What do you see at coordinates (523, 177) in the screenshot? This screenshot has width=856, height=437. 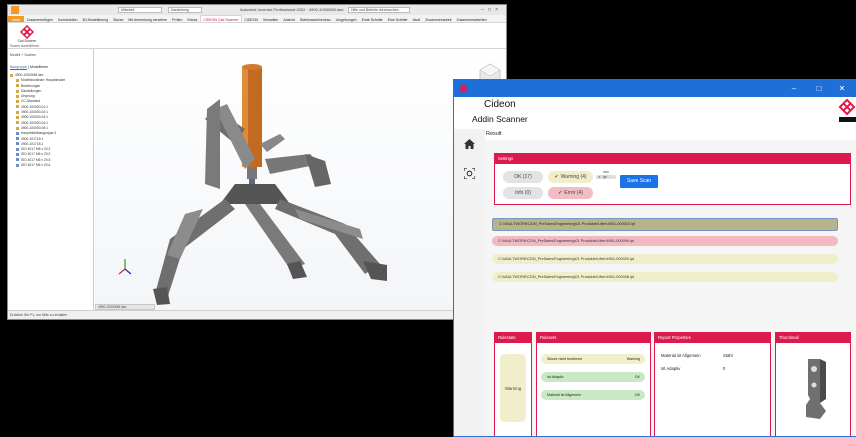 I see `filter-ok-button: OK (17)` at bounding box center [523, 177].